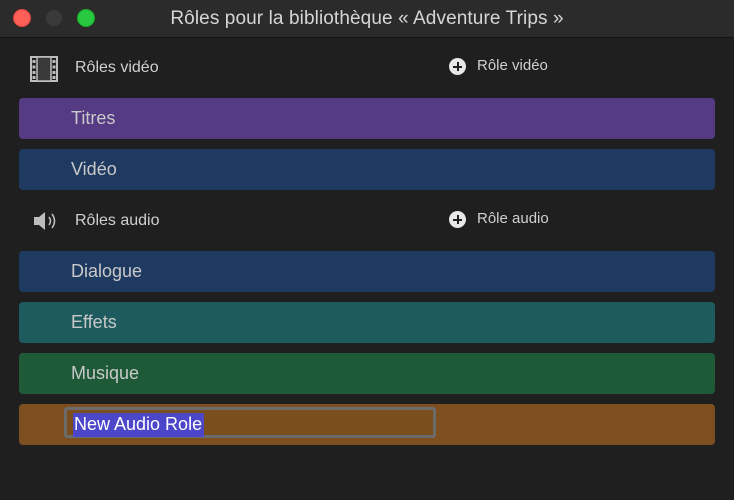  I want to click on role-label: Dialogue, so click(107, 271).